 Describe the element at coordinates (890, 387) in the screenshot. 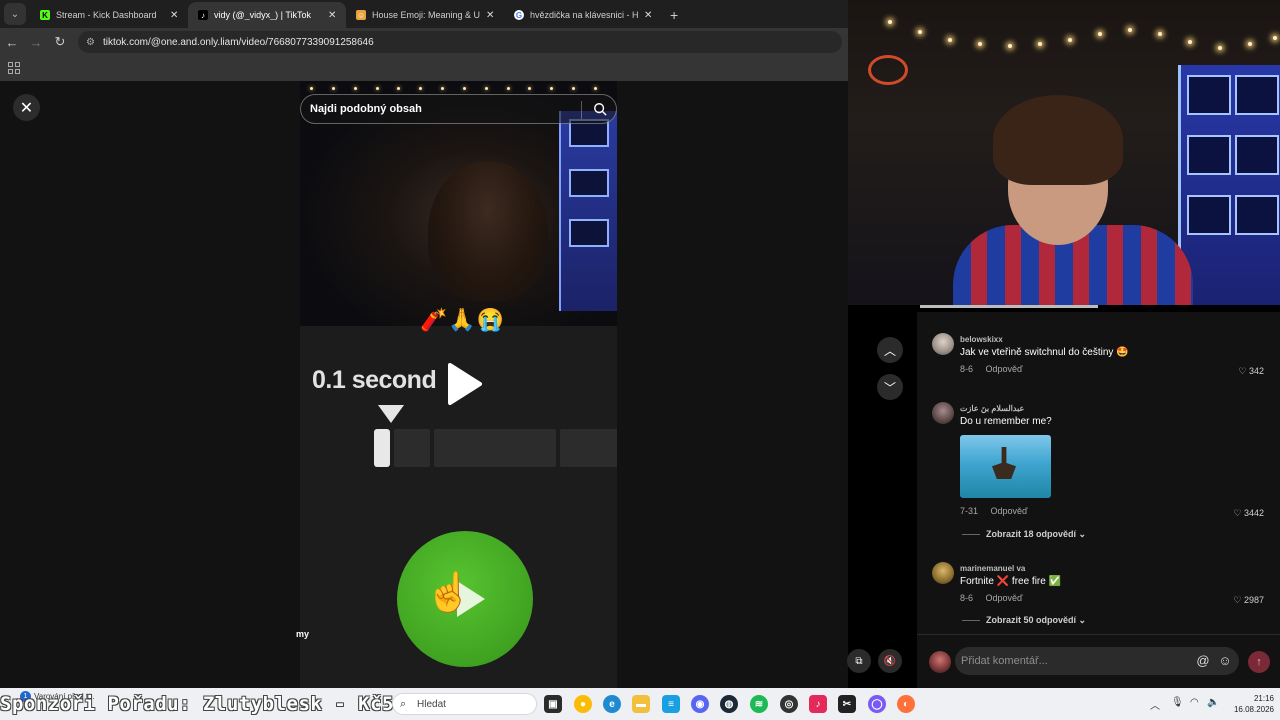

I see `next-video-button: ﹀` at that location.